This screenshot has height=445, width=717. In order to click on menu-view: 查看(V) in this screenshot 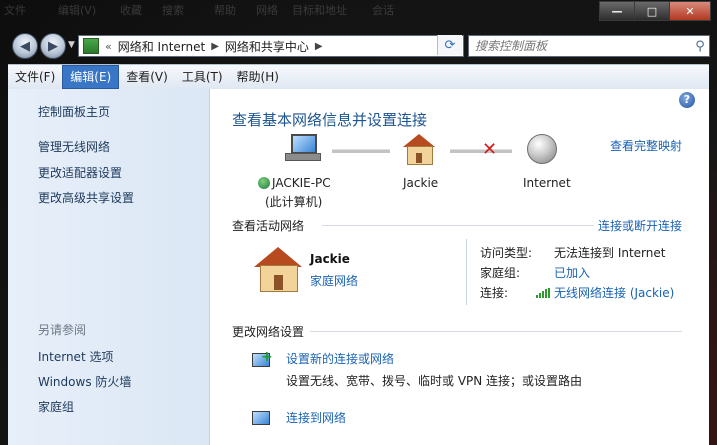, I will do `click(147, 77)`.